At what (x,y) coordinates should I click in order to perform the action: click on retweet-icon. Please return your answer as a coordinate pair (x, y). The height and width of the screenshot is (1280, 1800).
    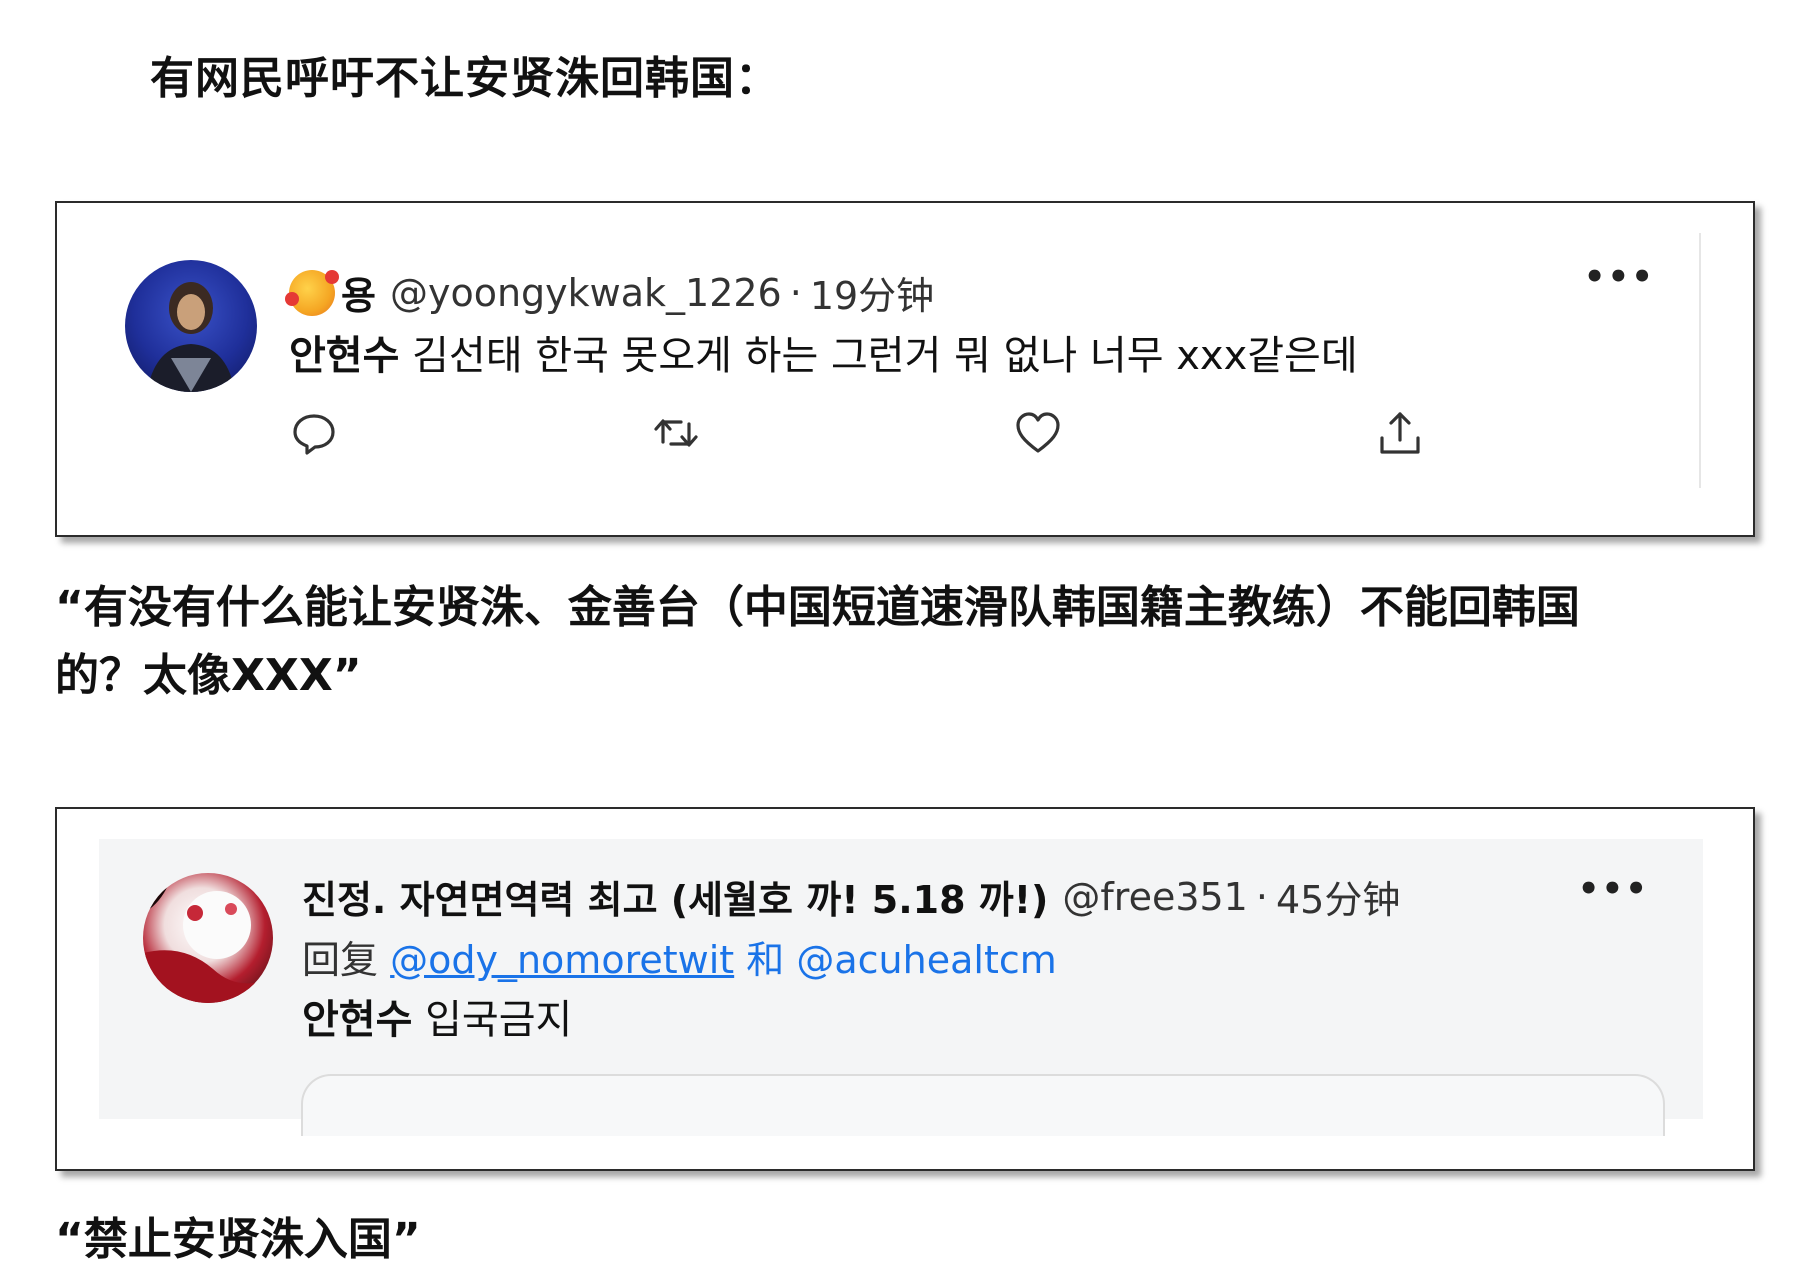
    Looking at the image, I should click on (676, 433).